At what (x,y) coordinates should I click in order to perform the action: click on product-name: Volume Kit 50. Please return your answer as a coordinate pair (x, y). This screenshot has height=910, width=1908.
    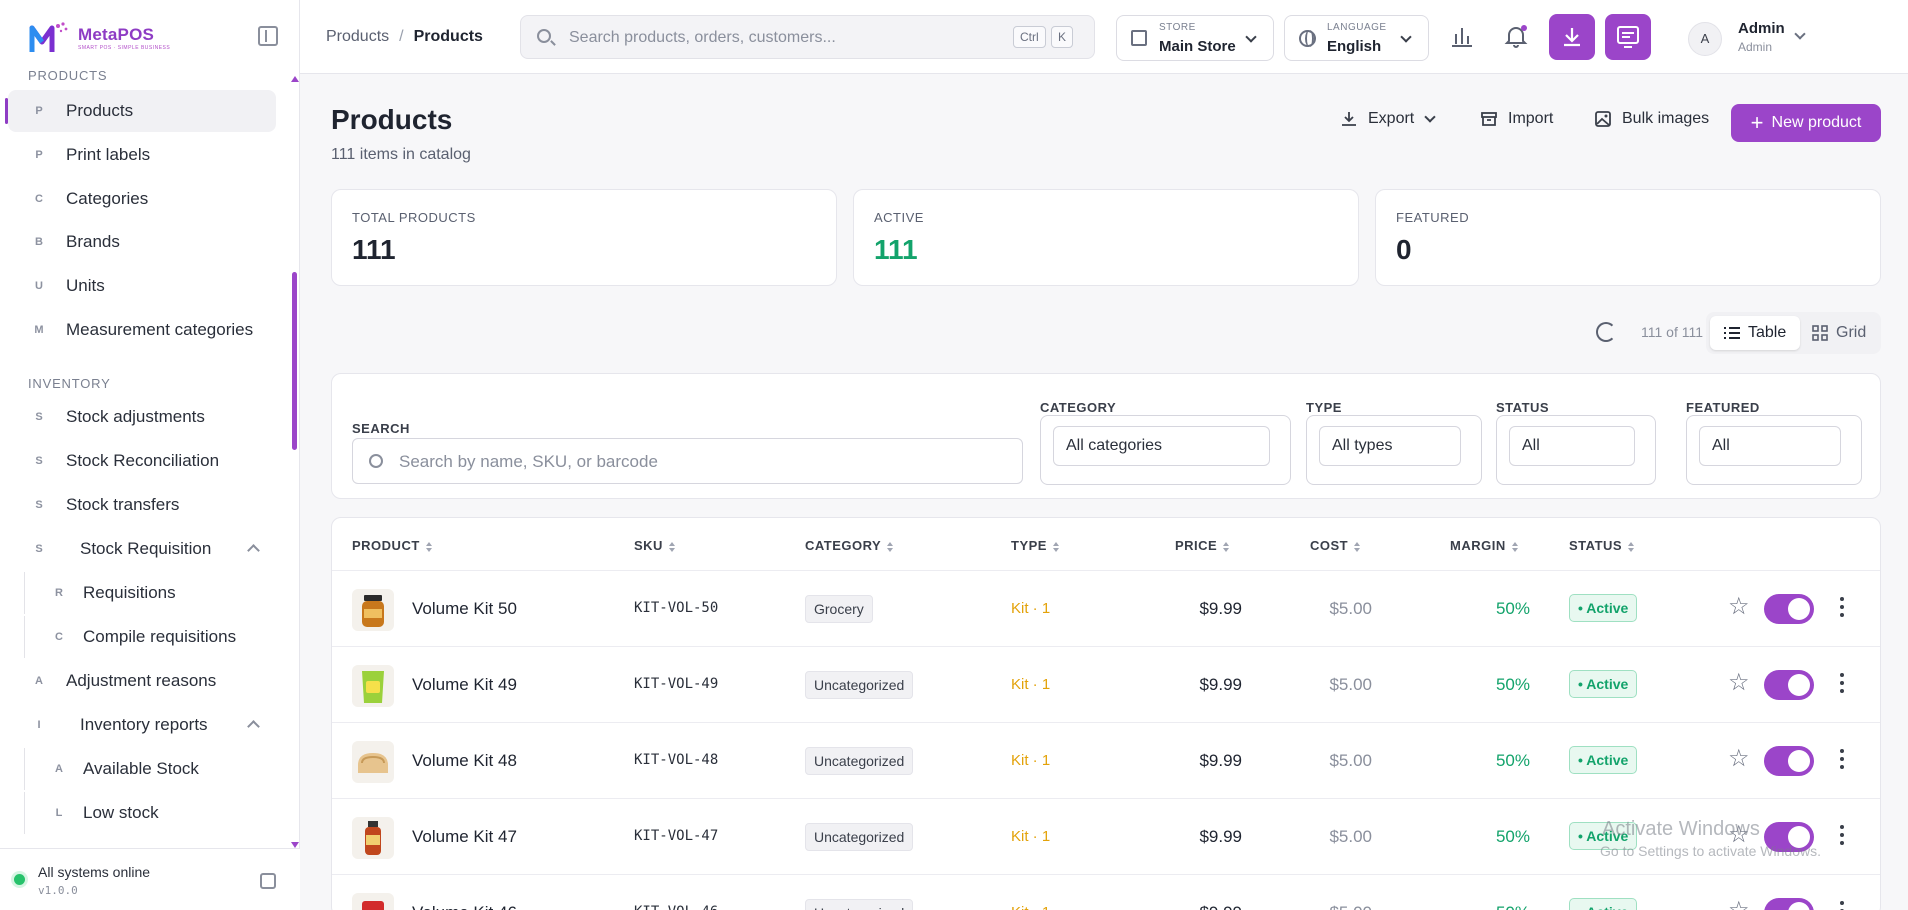
    Looking at the image, I should click on (464, 609).